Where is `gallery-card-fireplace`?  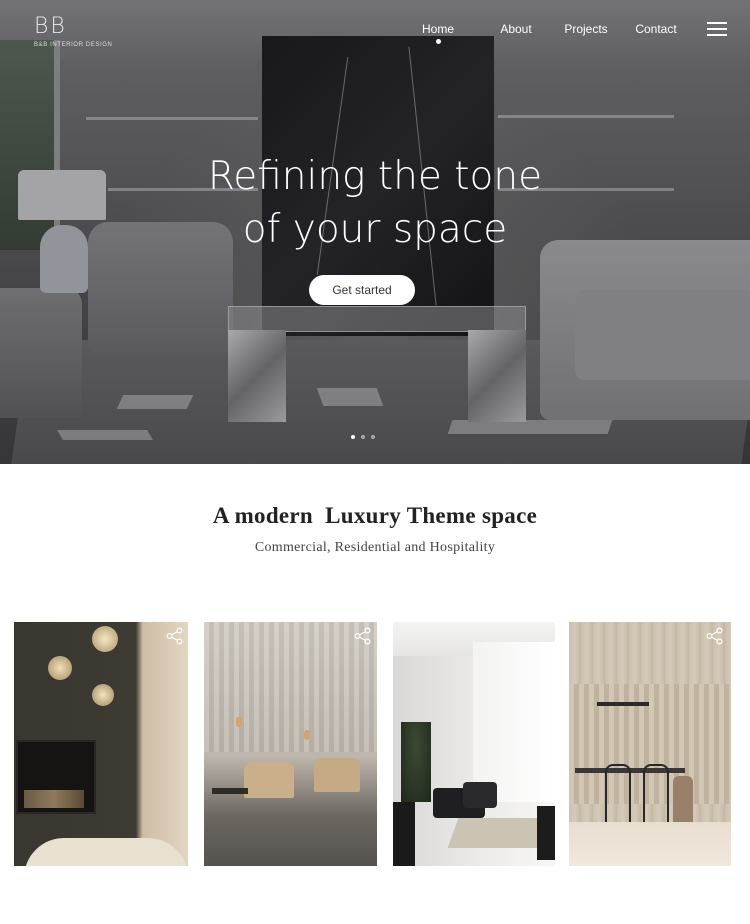
gallery-card-fireplace is located at coordinates (101, 744).